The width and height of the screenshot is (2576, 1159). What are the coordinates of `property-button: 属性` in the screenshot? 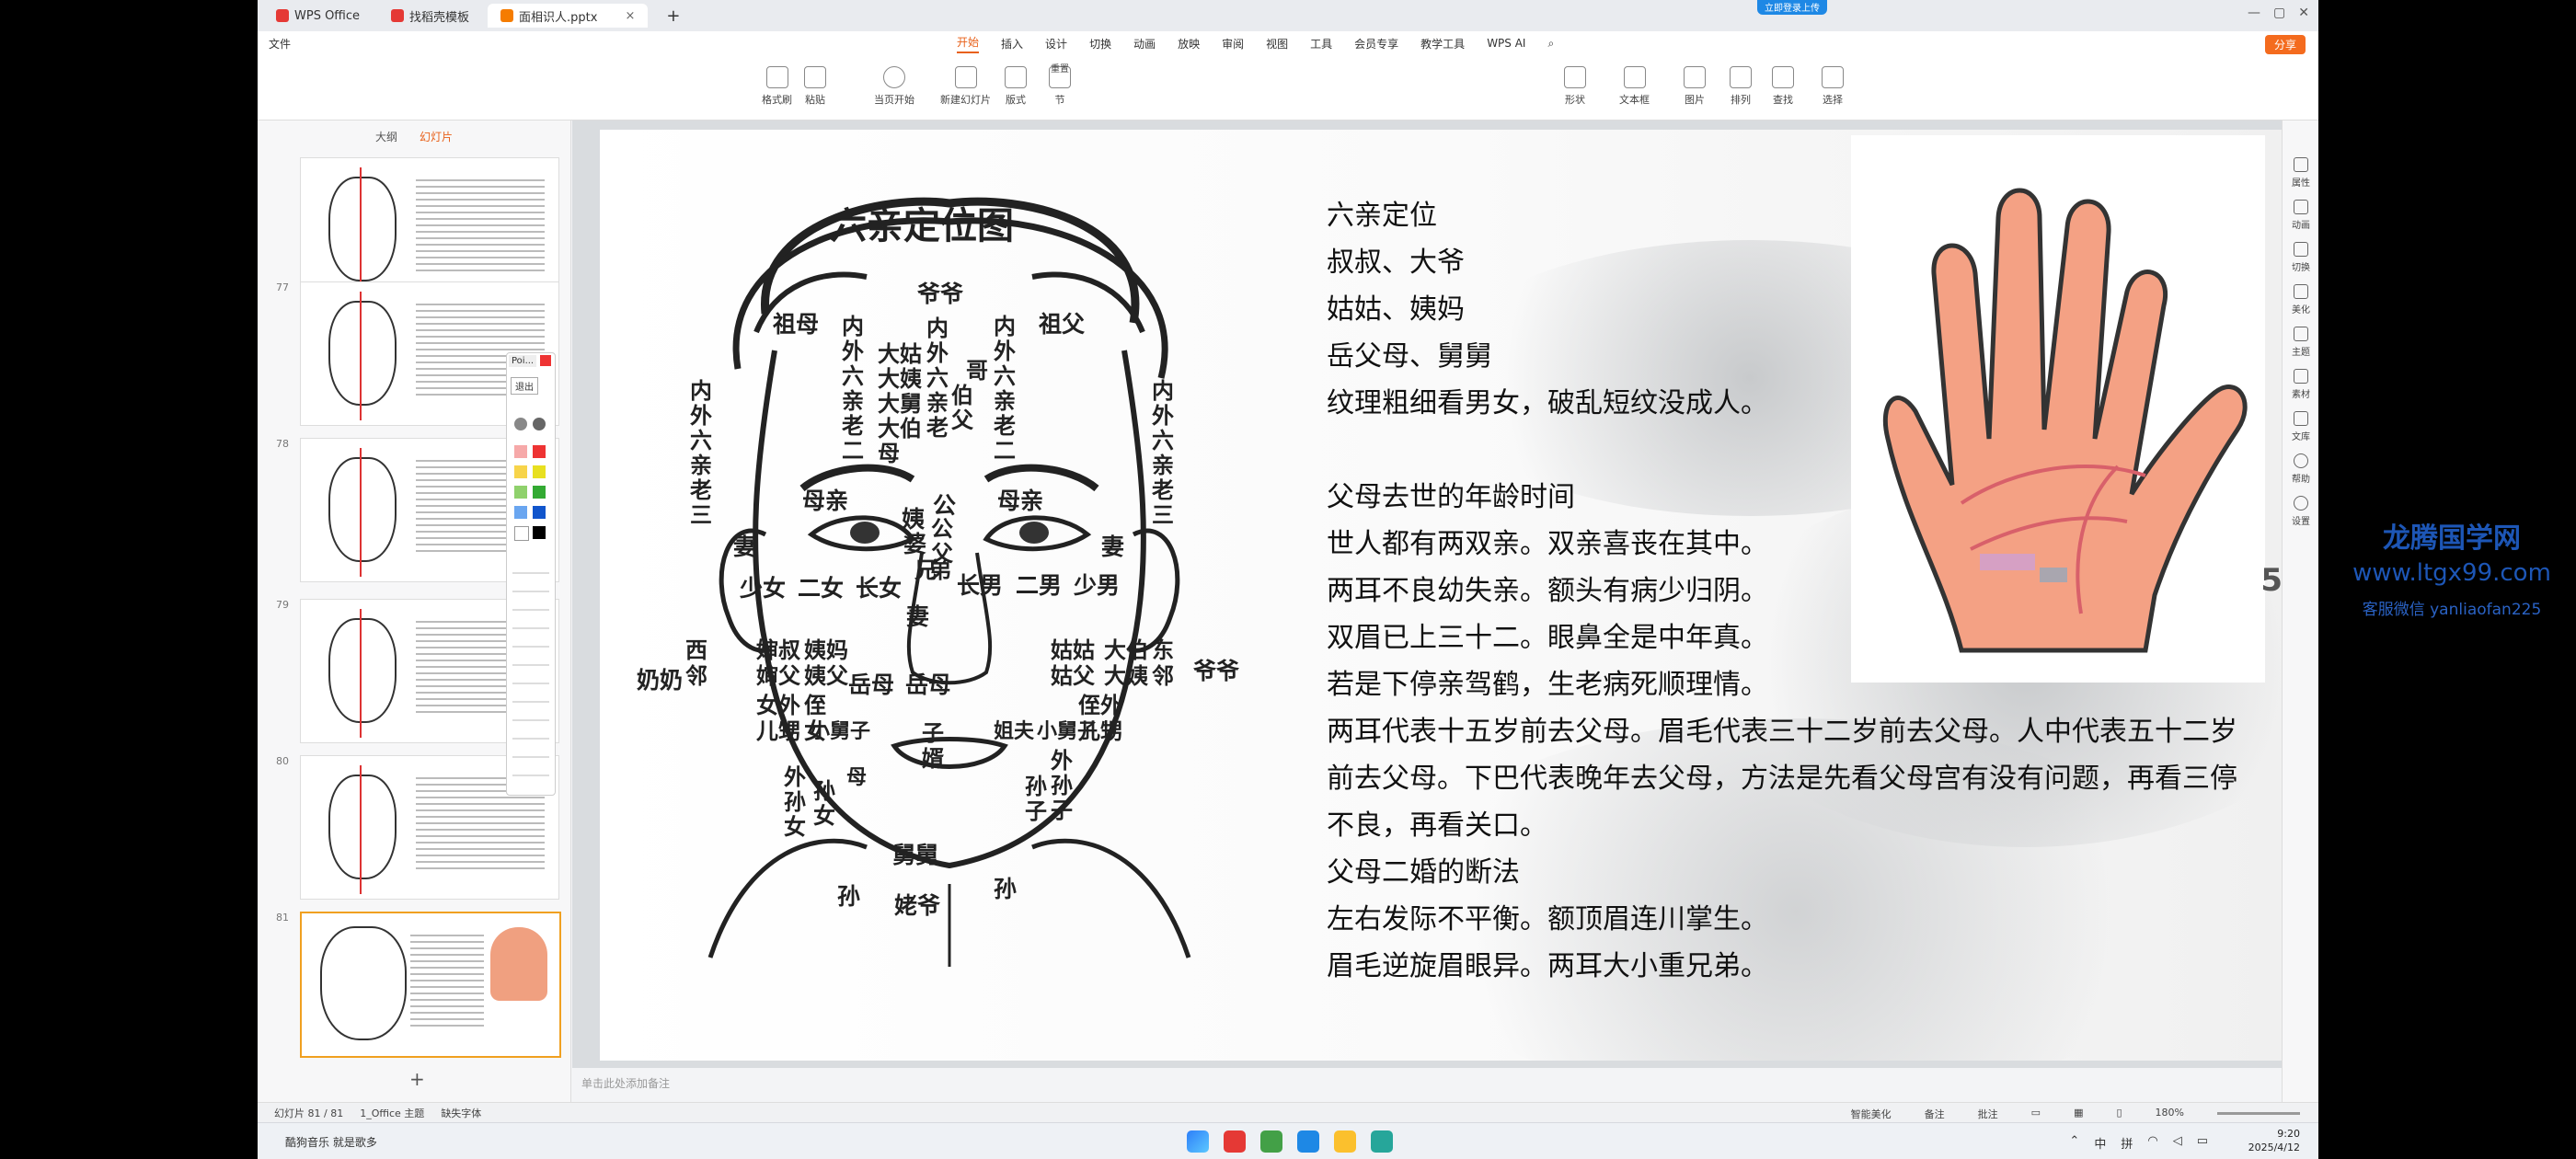 It's located at (2301, 173).